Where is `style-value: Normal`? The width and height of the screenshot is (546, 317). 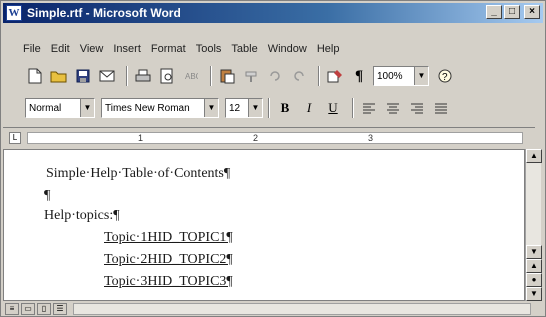
style-value: Normal is located at coordinates (45, 108).